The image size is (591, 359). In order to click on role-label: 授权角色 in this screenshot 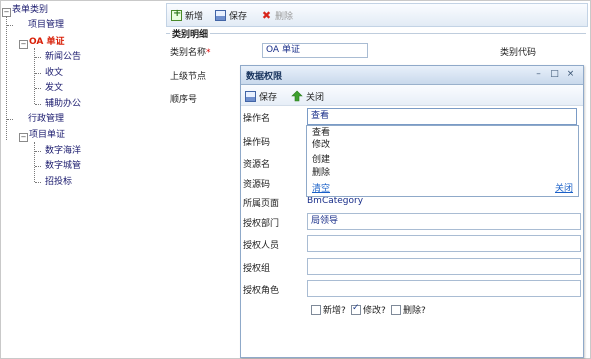, I will do `click(261, 291)`.